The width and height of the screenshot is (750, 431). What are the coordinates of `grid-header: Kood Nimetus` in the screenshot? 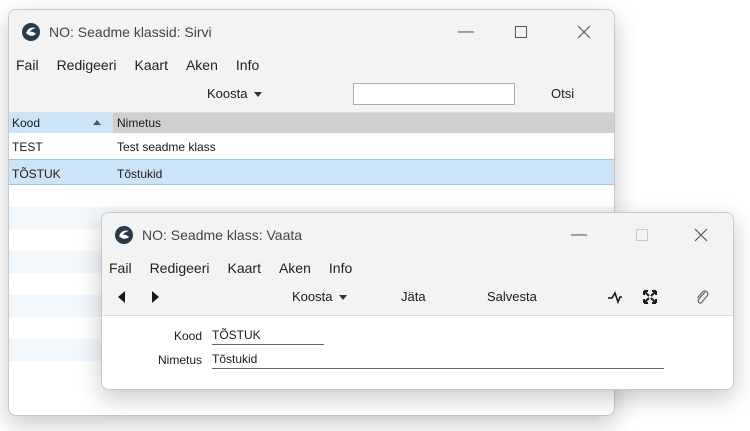 It's located at (311, 123).